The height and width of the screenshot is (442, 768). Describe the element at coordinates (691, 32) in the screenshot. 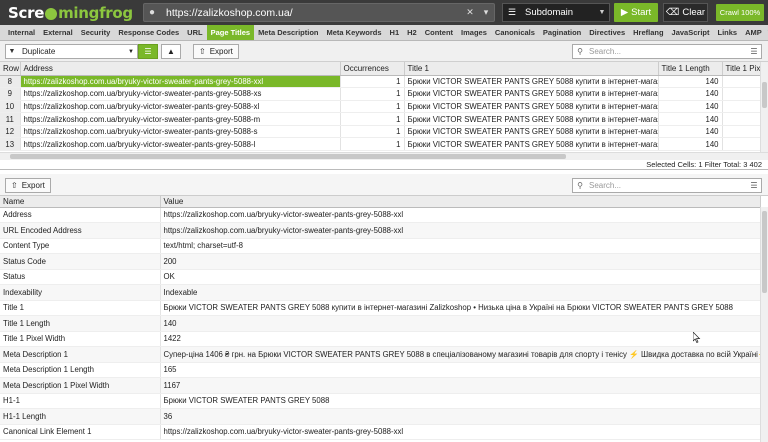

I see `tab-javascript: JavaScript` at that location.